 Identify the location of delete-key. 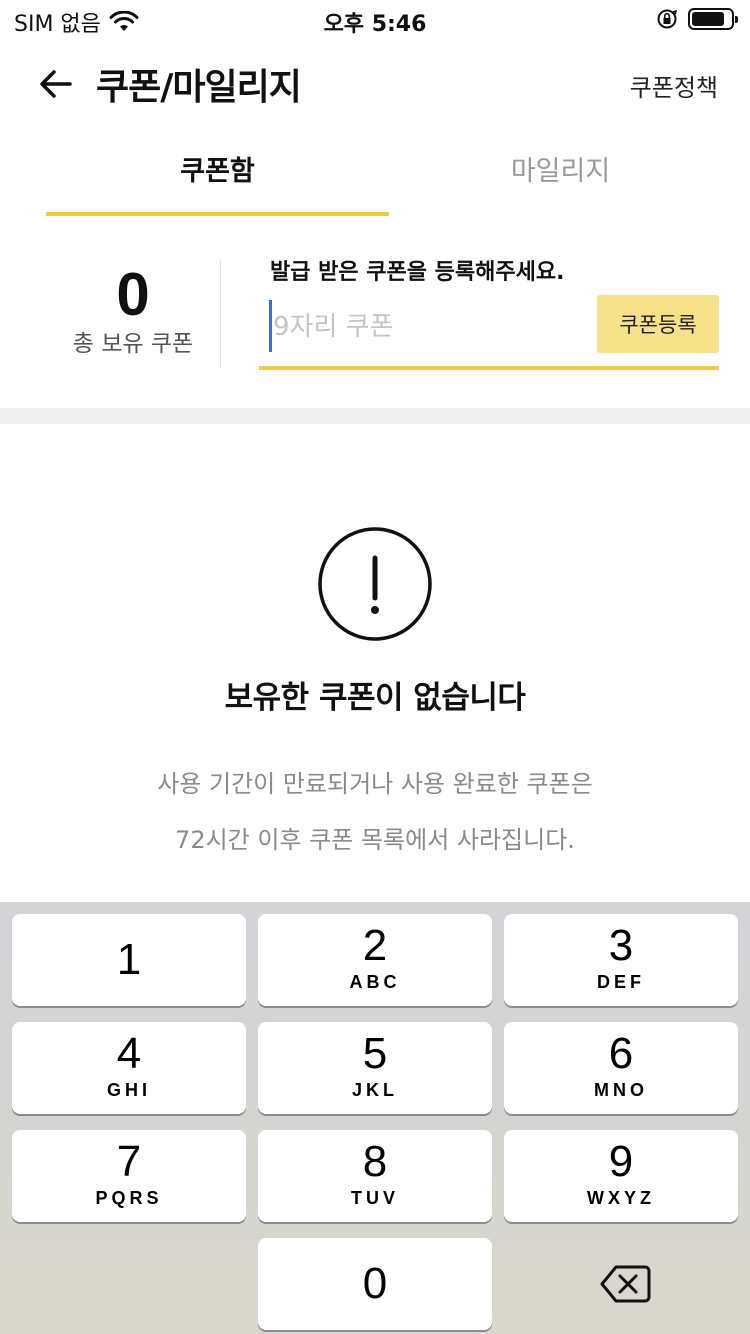
(621, 1284).